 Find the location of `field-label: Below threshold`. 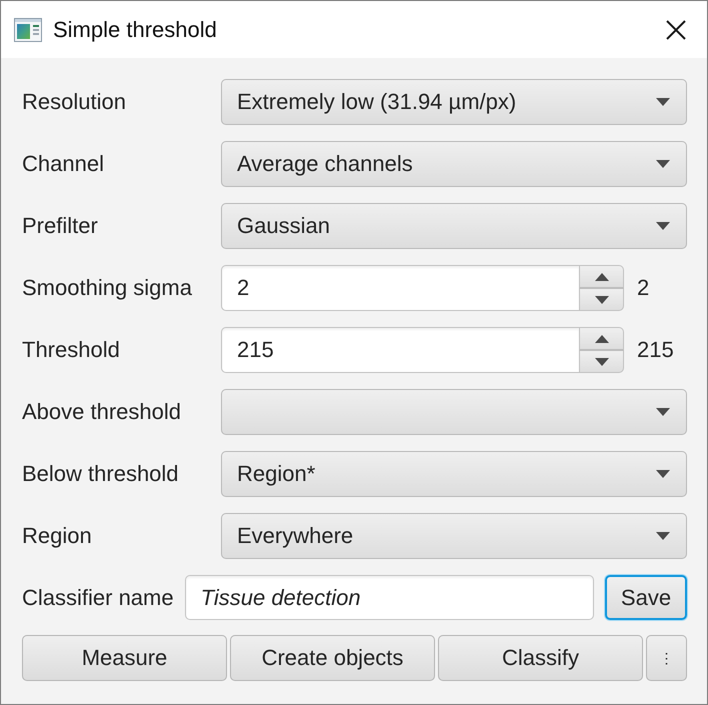

field-label: Below threshold is located at coordinates (100, 474).